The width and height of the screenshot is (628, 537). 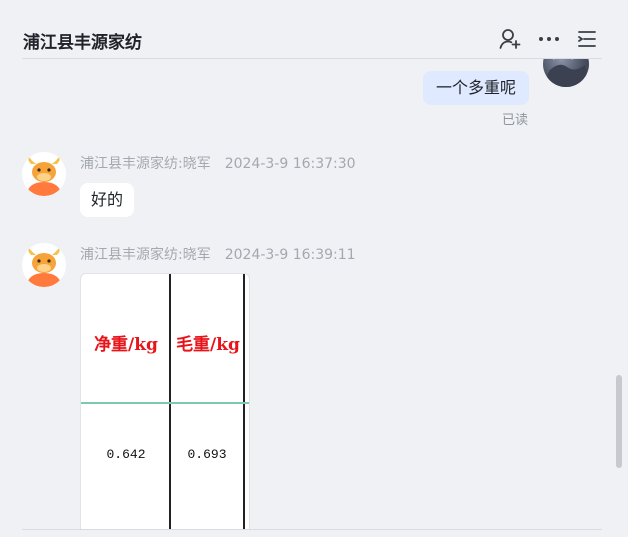 I want to click on message-timestamp: 2024-3-9 16:39:11, so click(x=290, y=255).